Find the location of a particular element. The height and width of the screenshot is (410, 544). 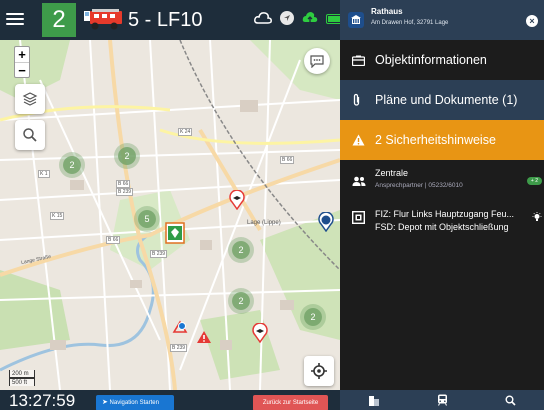

start-navigation-button: ➤ Navigation Starten is located at coordinates (135, 402).